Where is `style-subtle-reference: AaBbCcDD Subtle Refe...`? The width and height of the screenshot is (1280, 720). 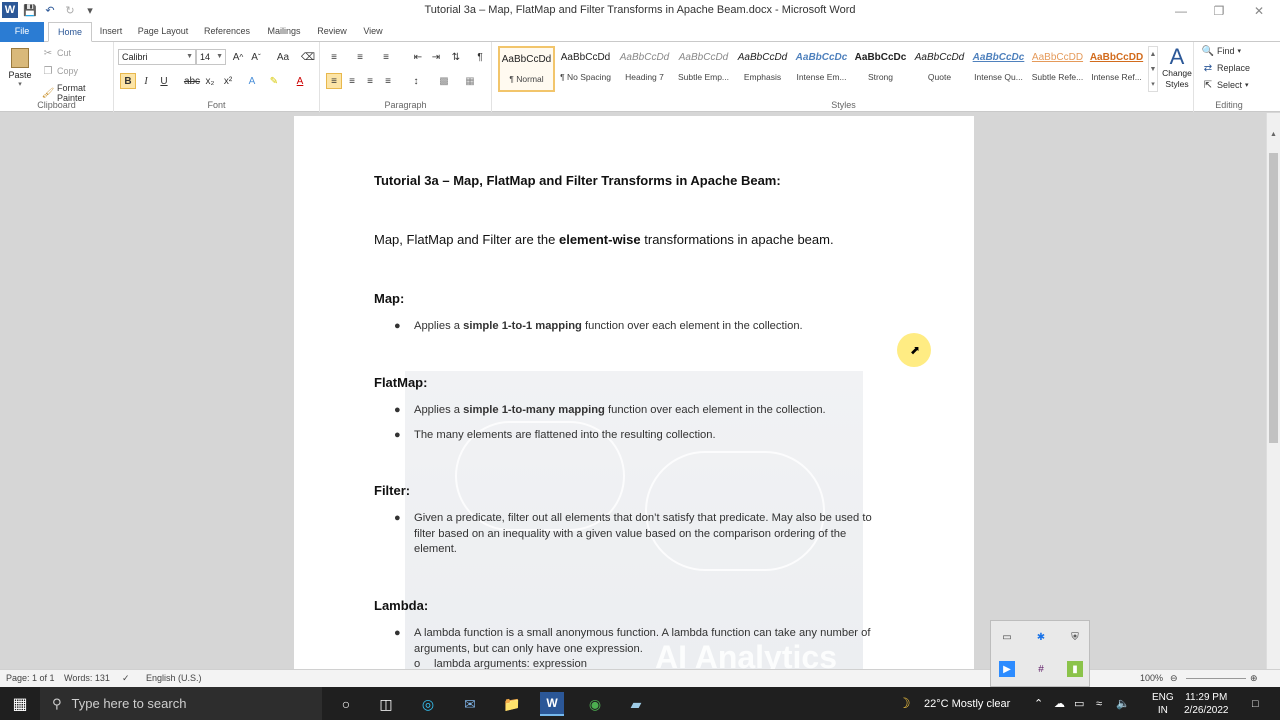
style-subtle-reference: AaBbCcDD Subtle Refe... is located at coordinates (1057, 69).